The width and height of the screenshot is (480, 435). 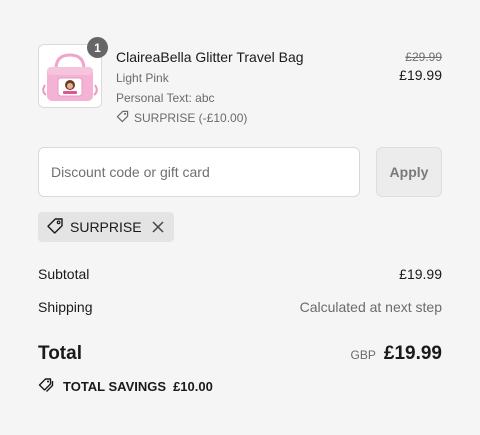 I want to click on discount-code-input, so click(x=199, y=172).